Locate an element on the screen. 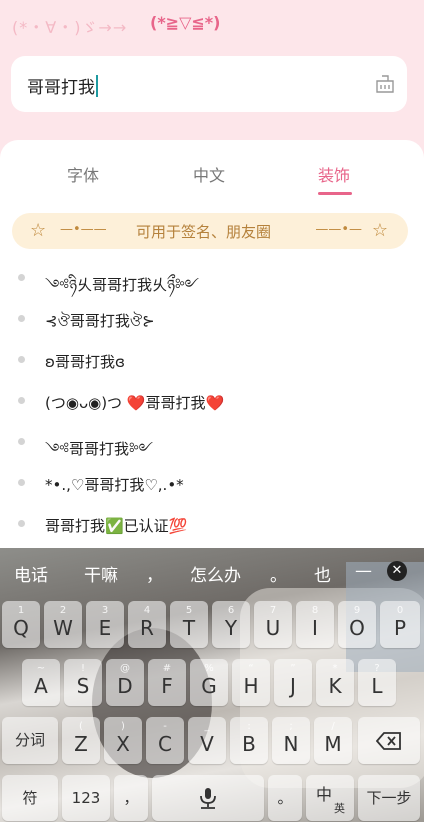  hint-bar: ☆ —•—— 可用于签名、朋友圈 ——•— ☆ is located at coordinates (210, 231).